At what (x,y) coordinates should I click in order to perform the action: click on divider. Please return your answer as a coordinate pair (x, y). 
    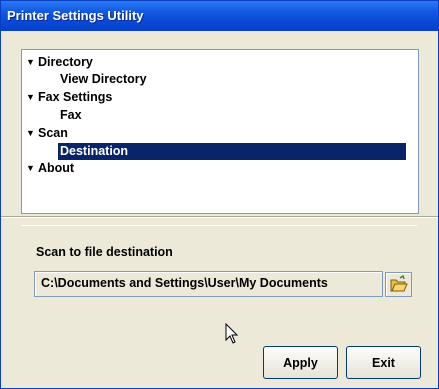
    Looking at the image, I should click on (219, 217).